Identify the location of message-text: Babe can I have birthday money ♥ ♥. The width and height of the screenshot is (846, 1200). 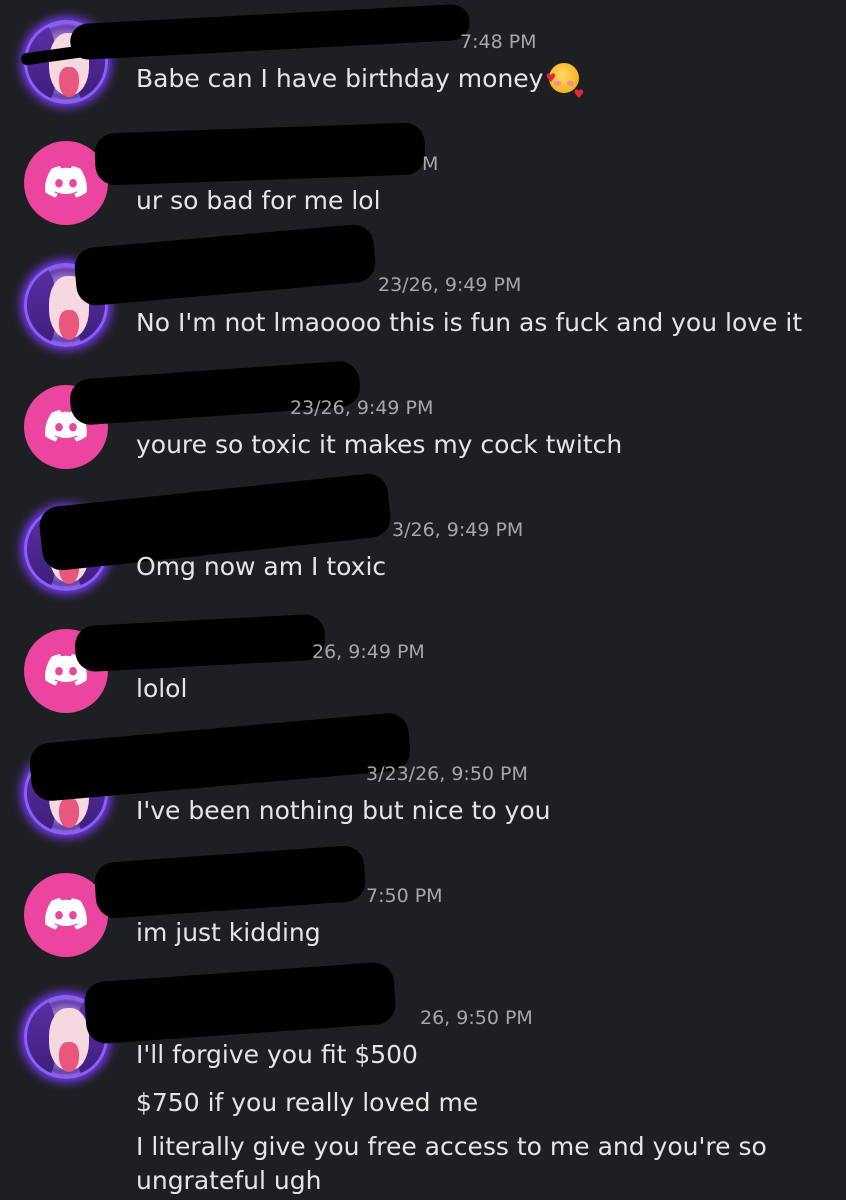
(360, 81).